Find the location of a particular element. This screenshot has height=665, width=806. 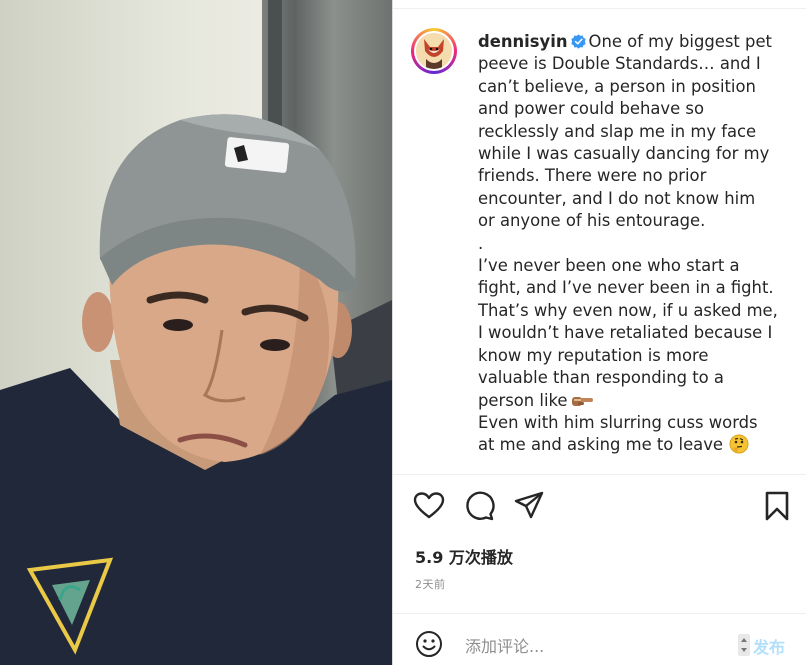

post-timestamp: 2天前 is located at coordinates (430, 584).